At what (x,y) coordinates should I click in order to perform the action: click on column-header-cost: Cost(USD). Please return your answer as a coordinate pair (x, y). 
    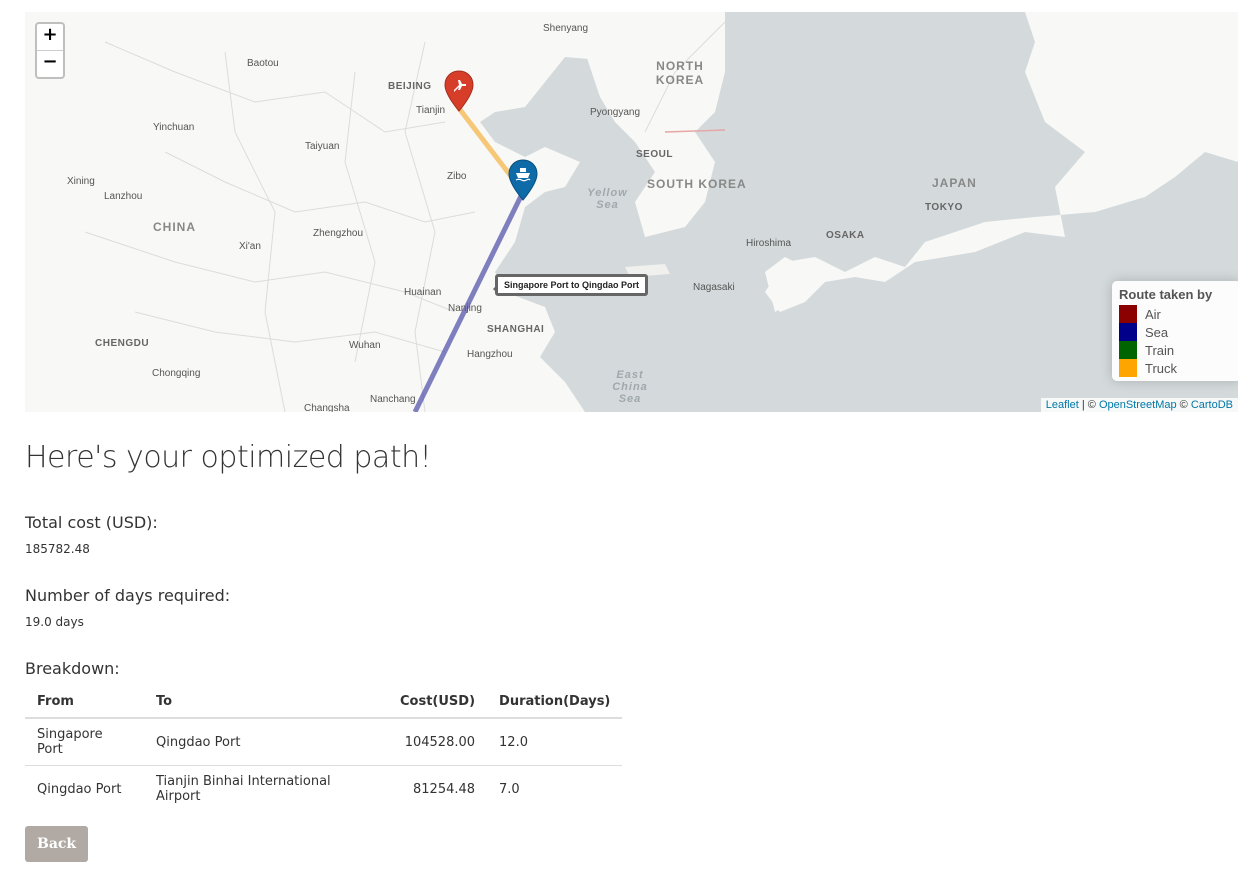
    Looking at the image, I should click on (438, 702).